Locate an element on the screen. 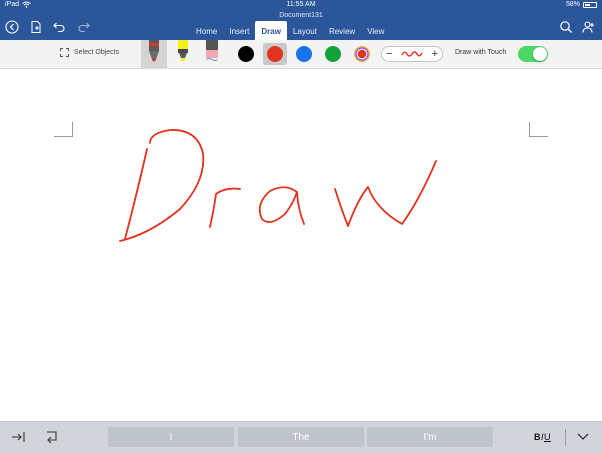 The height and width of the screenshot is (453, 602). draw-with-touch-toggle is located at coordinates (533, 54).